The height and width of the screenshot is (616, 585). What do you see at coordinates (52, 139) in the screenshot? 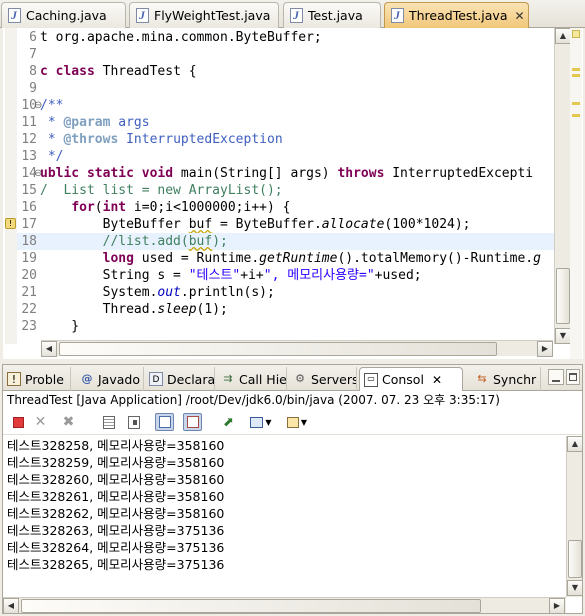
I see `code-token: *` at bounding box center [52, 139].